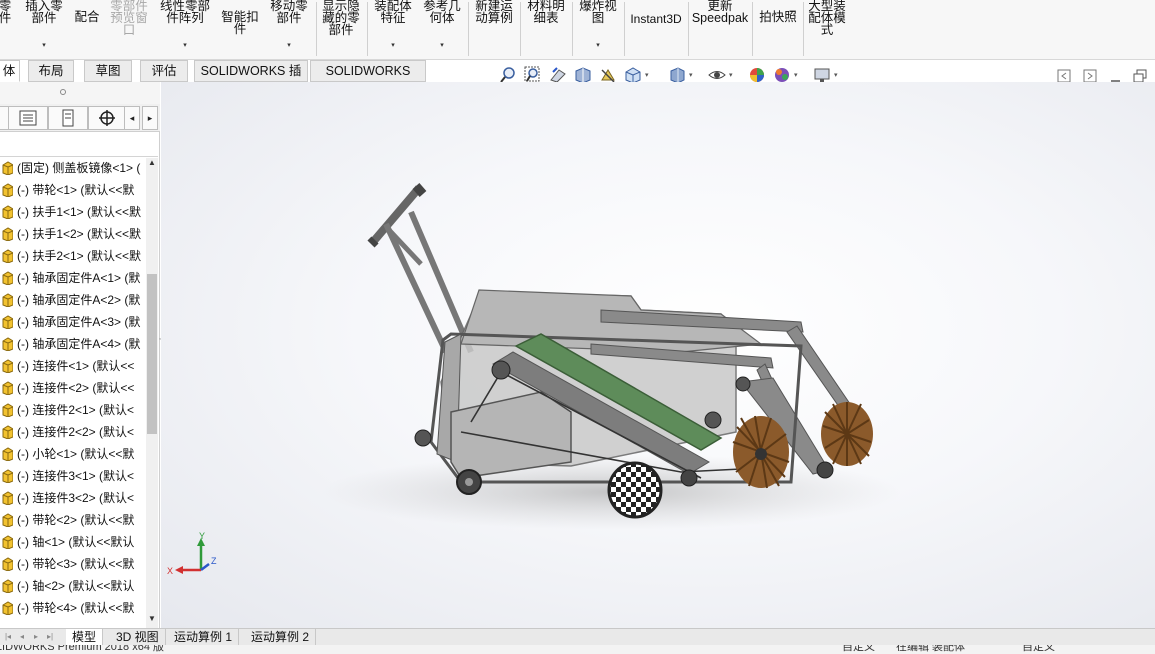 The width and height of the screenshot is (1155, 654). Describe the element at coordinates (494, 29) in the screenshot. I see `new-motion-study-button: 新建运 动算例` at that location.